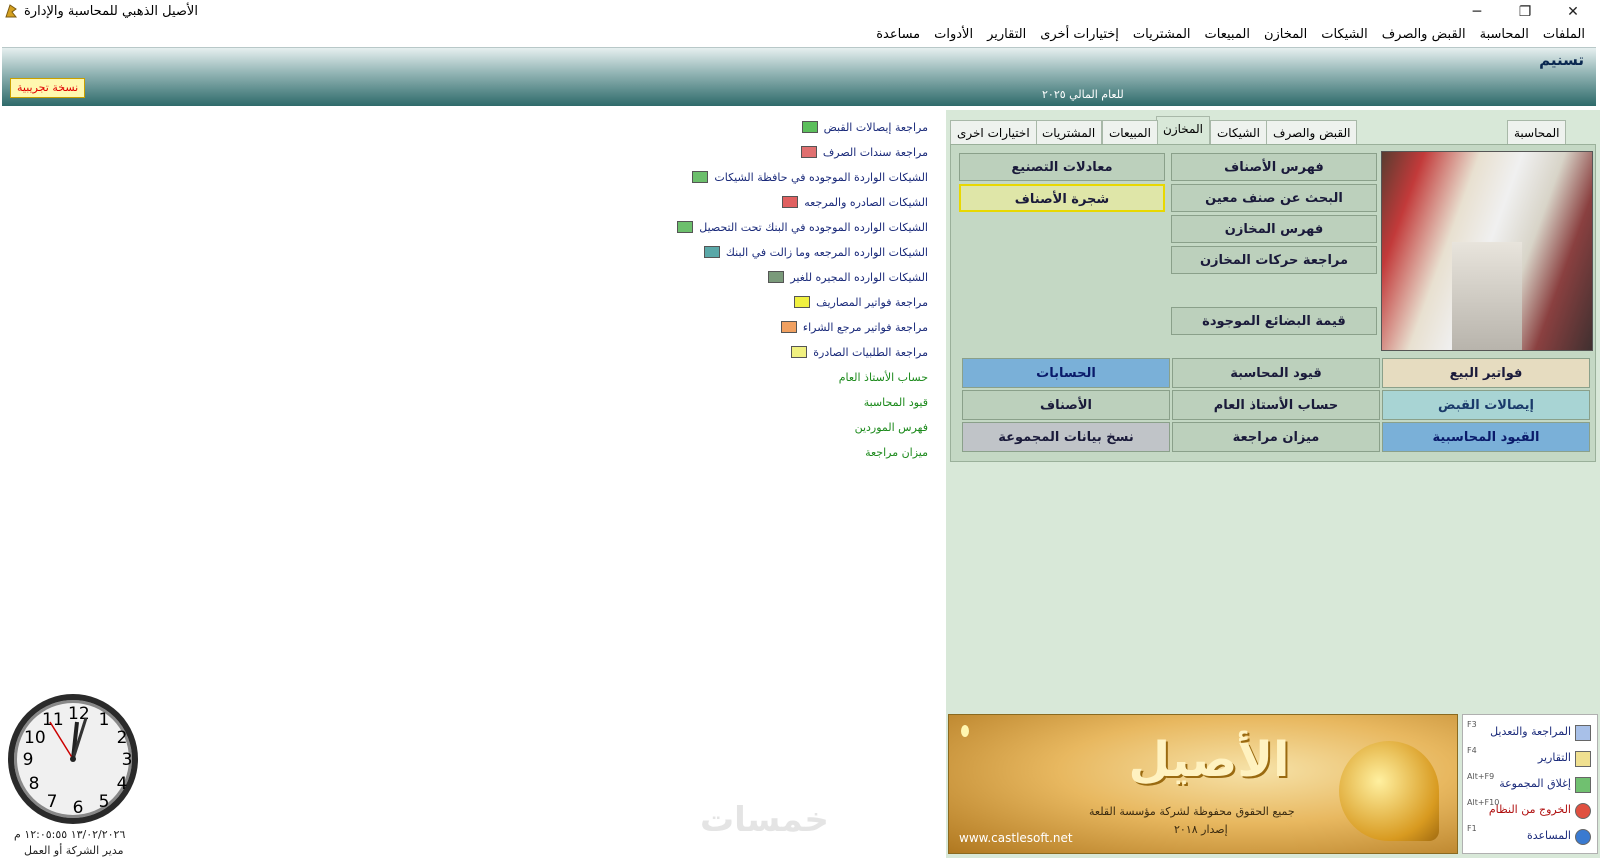 This screenshot has height=858, width=1600. Describe the element at coordinates (1069, 132) in the screenshot. I see `tab-purchases: المشتريات` at that location.